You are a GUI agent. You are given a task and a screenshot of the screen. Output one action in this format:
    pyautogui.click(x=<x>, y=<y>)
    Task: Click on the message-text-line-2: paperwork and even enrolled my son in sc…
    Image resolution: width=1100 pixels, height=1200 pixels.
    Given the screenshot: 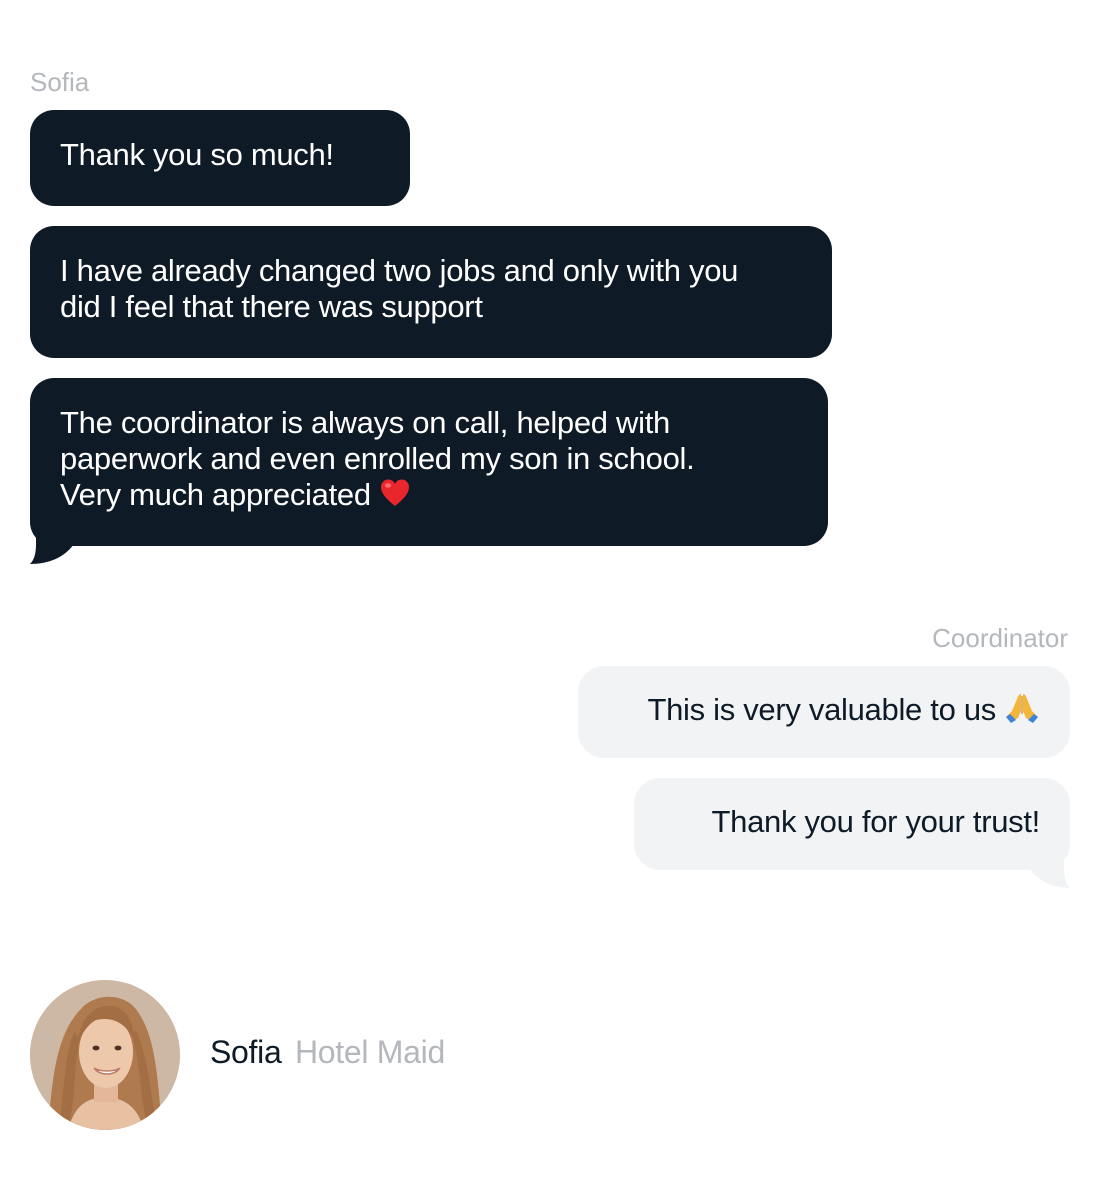 What is the action you would take?
    pyautogui.click(x=377, y=458)
    